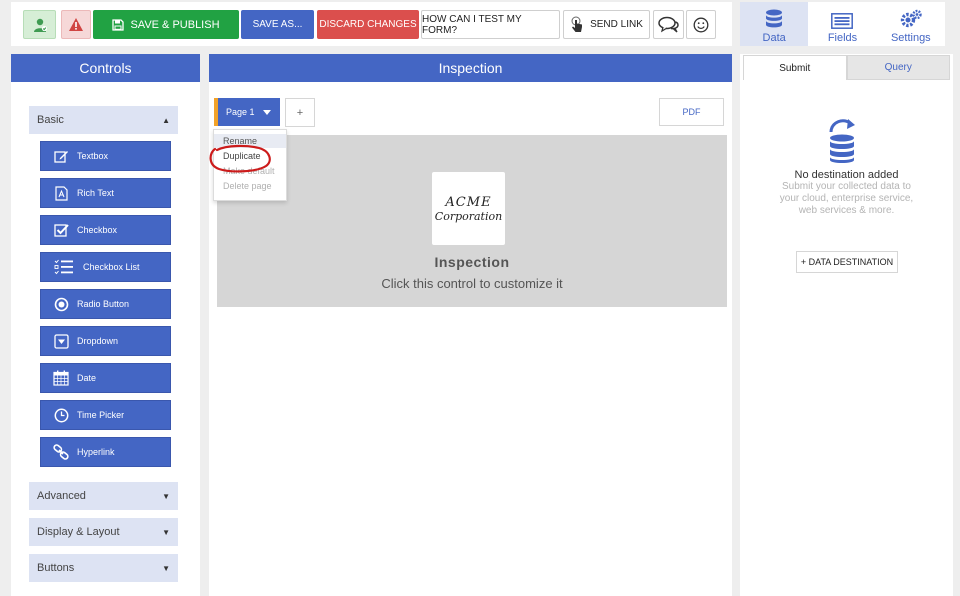 The height and width of the screenshot is (596, 960). I want to click on pdf-button: PDF, so click(691, 112).